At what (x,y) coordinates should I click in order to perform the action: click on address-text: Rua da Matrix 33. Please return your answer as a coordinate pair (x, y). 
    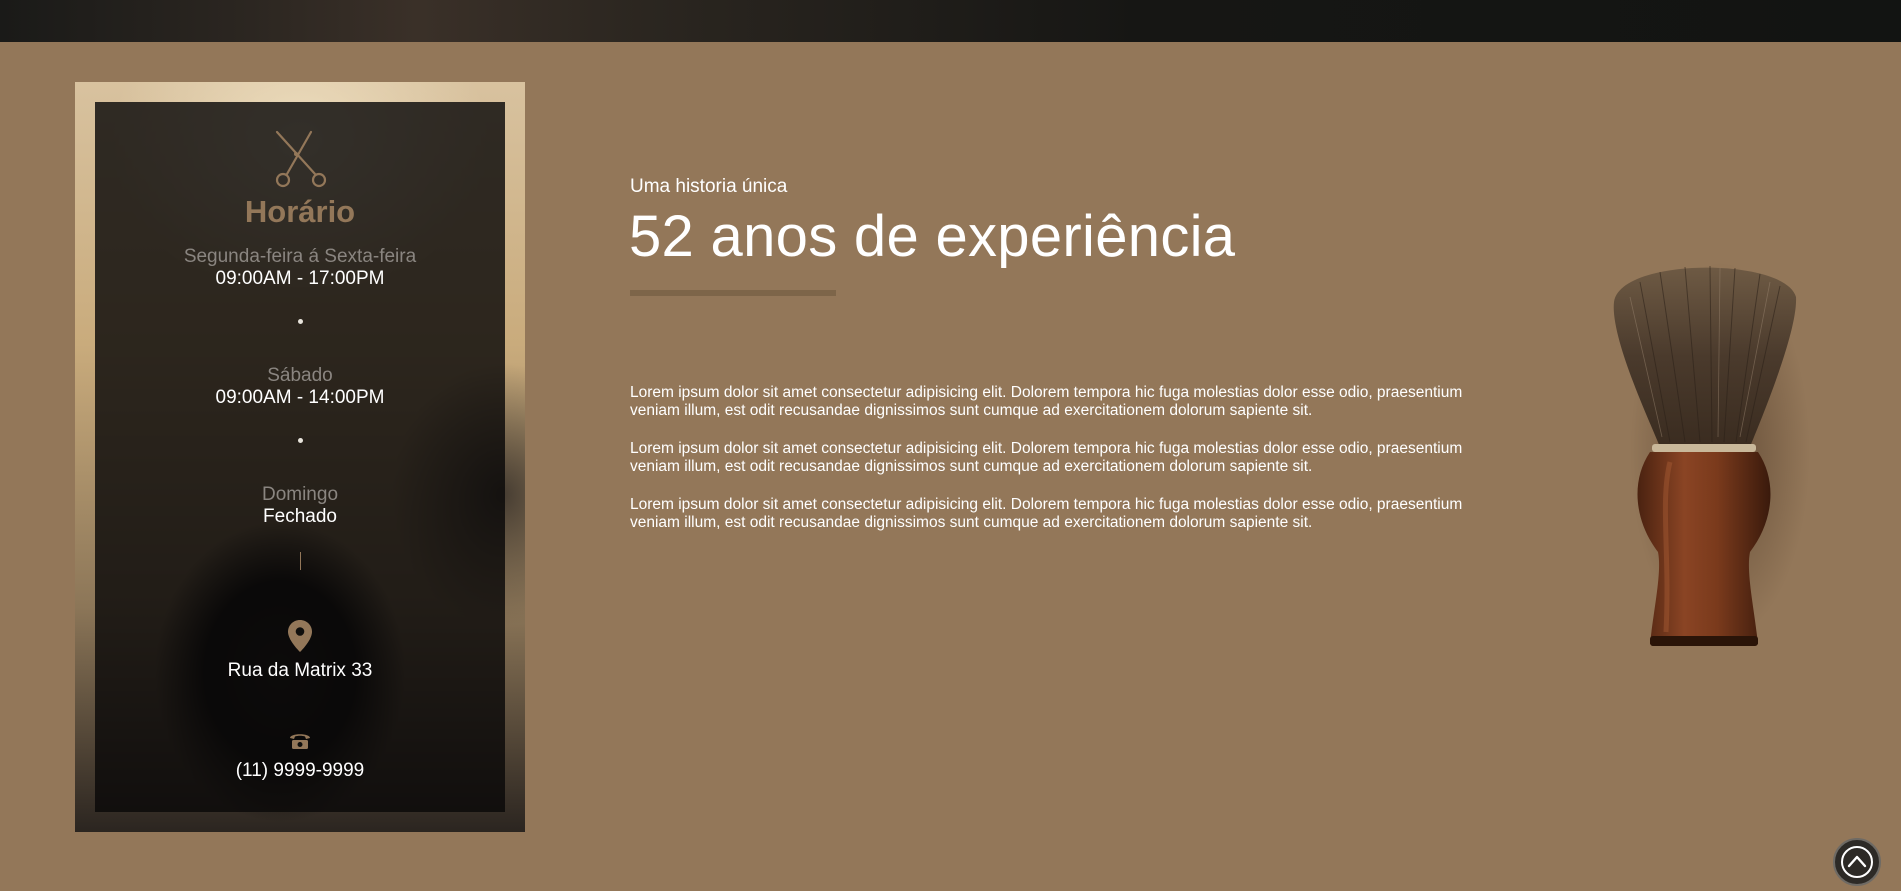
    Looking at the image, I should click on (300, 670).